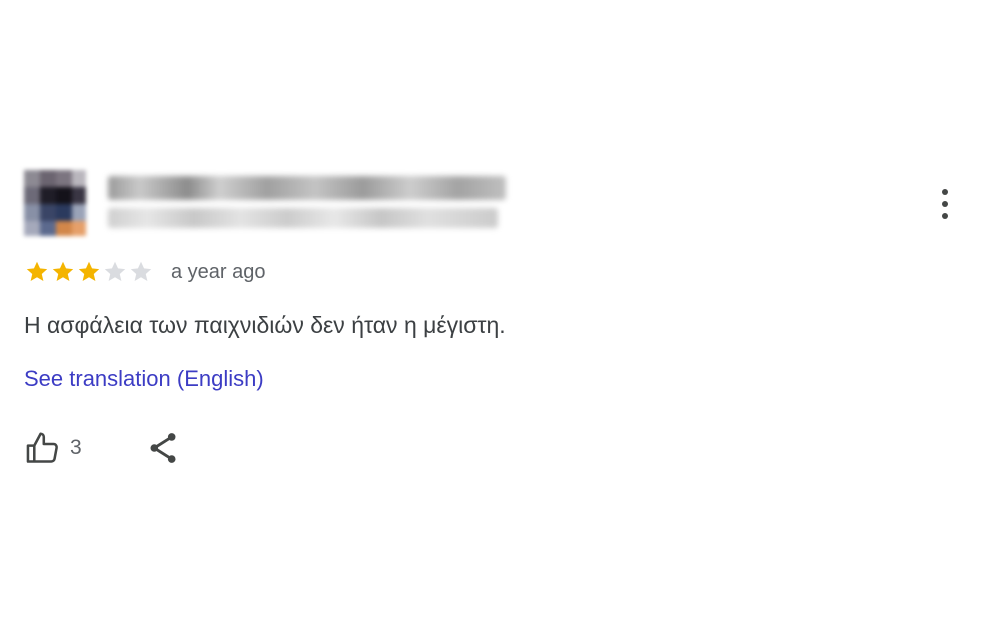  Describe the element at coordinates (945, 192) in the screenshot. I see `more-vert-icon` at that location.